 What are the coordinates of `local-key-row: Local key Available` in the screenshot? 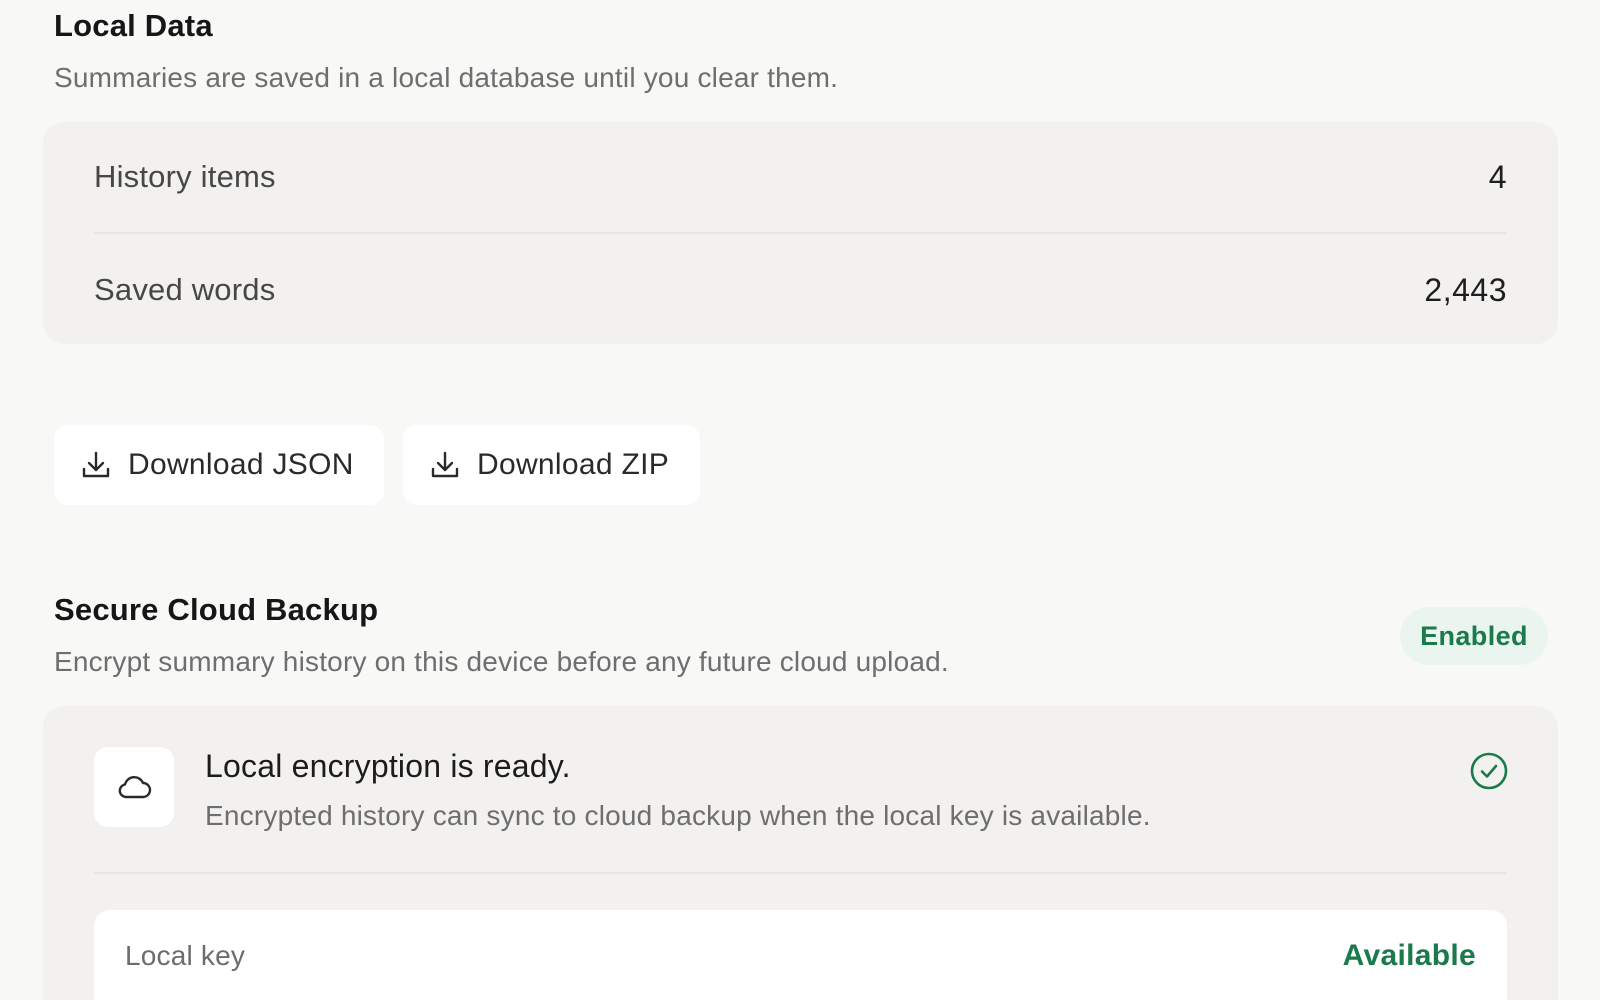 It's located at (800, 955).